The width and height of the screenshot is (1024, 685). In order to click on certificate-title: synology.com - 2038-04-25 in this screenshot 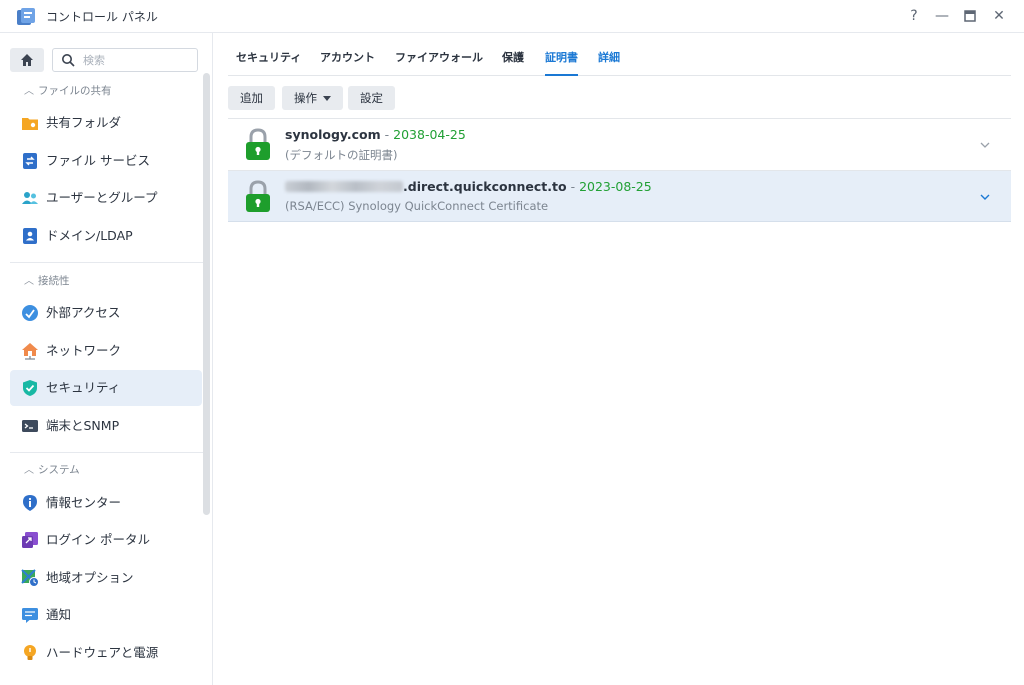, I will do `click(375, 134)`.